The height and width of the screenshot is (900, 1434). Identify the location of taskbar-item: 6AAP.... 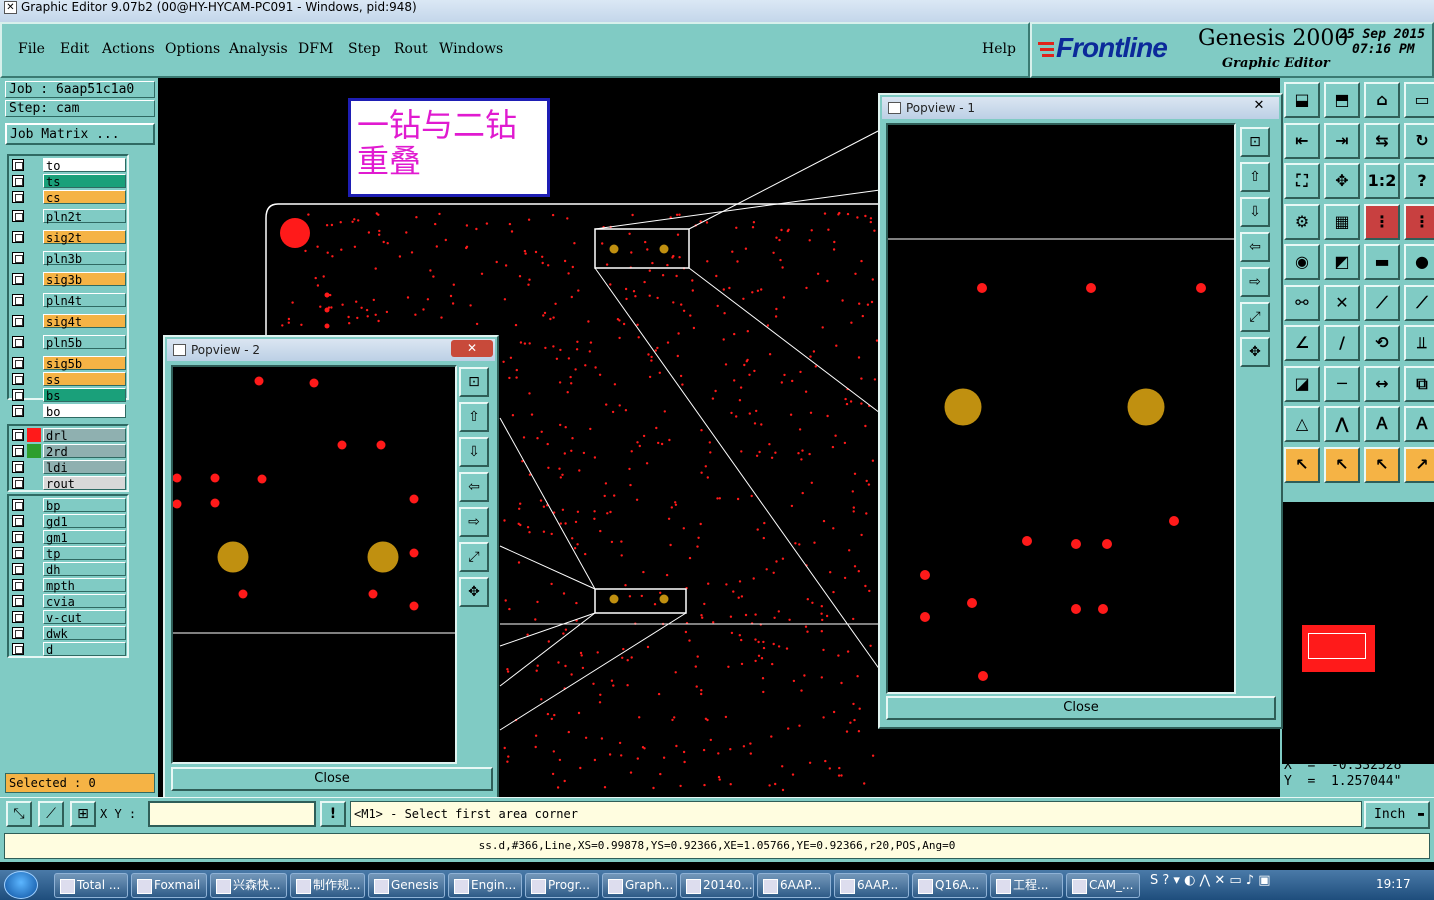
(794, 885).